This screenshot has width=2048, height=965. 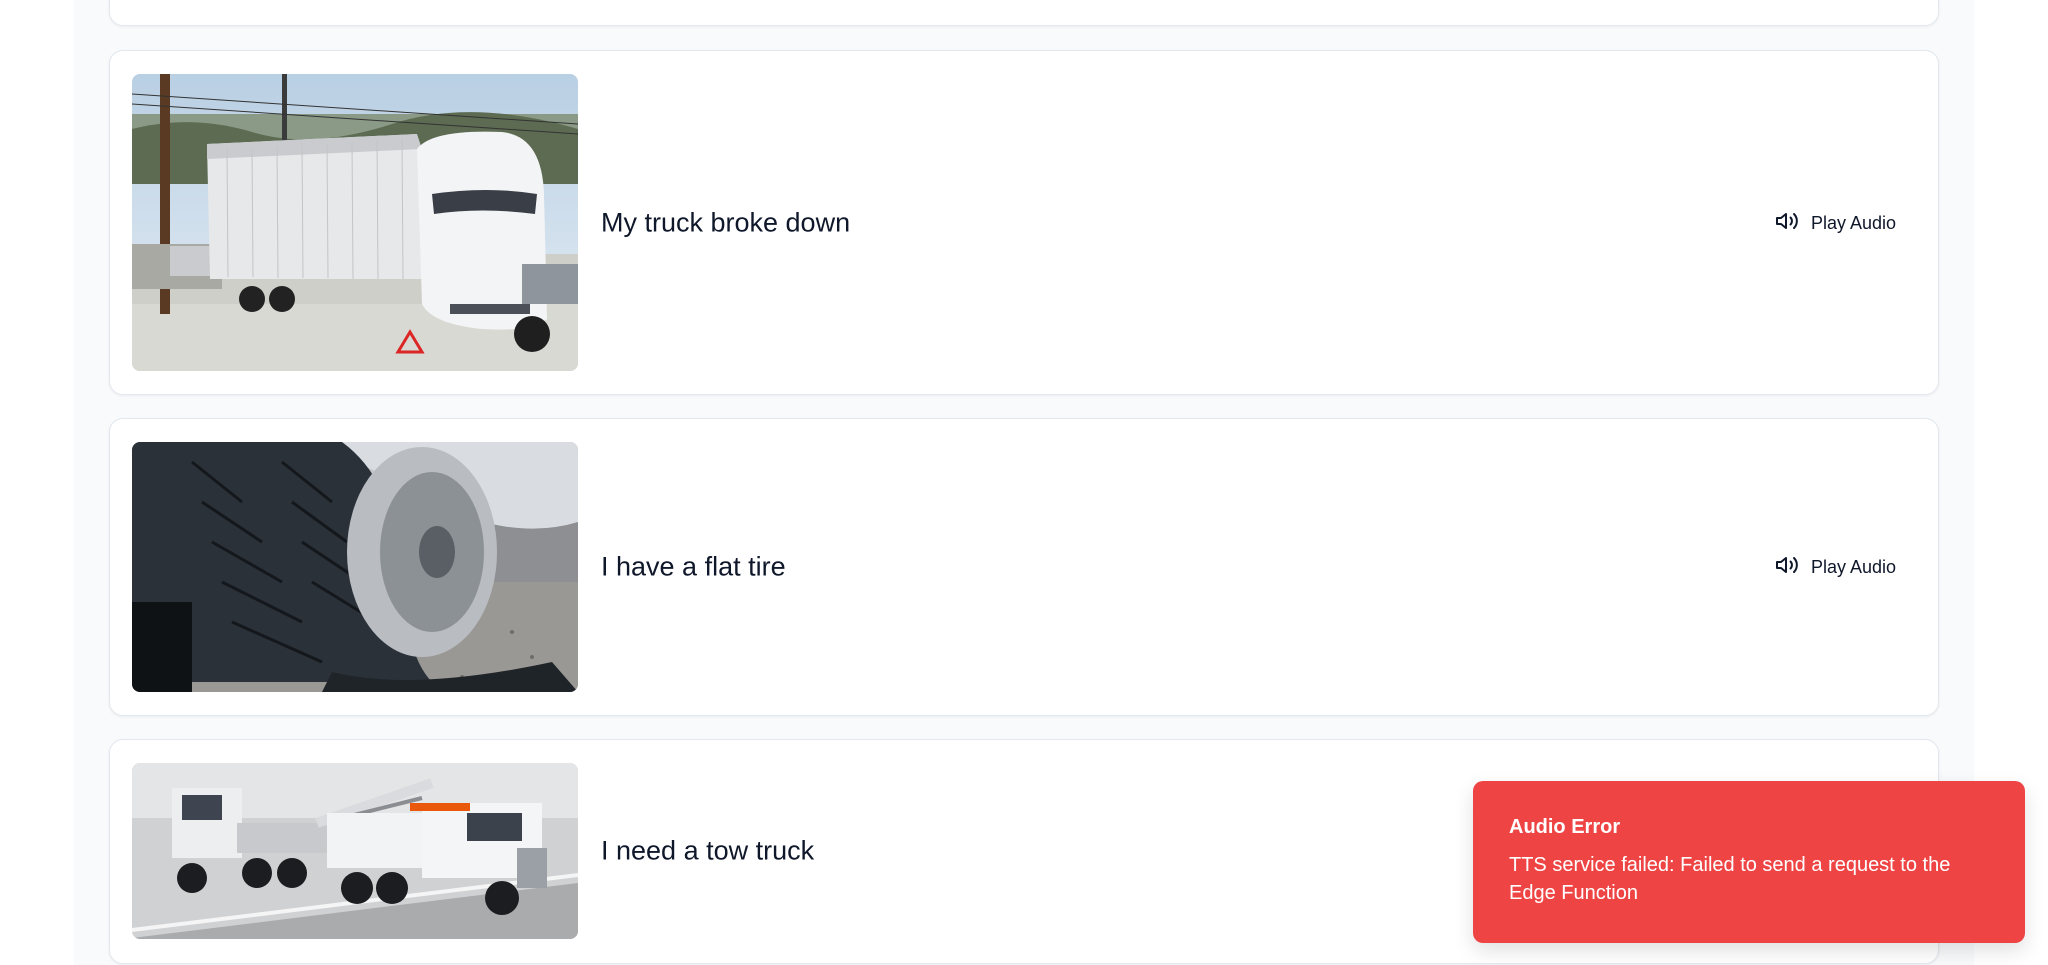 What do you see at coordinates (1565, 827) in the screenshot?
I see `toast-title: Audio Error` at bounding box center [1565, 827].